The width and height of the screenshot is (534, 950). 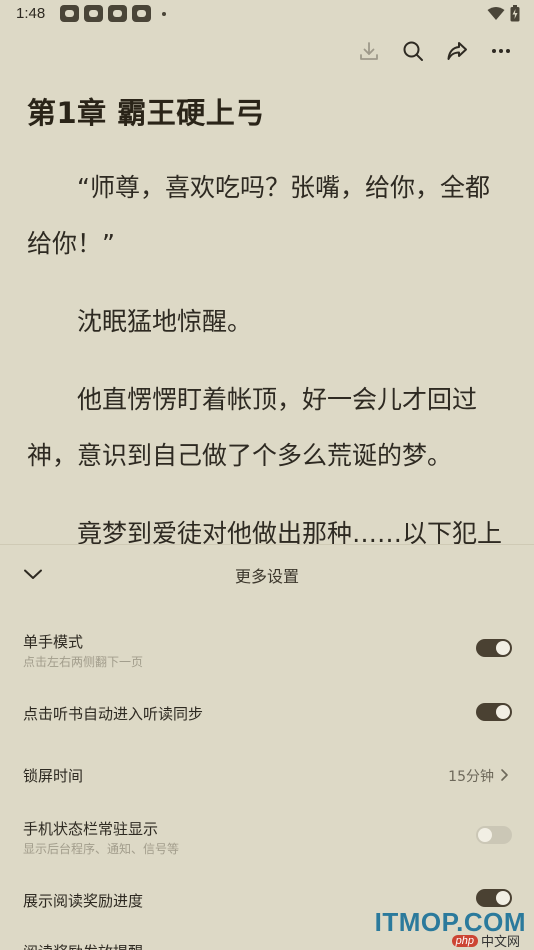 What do you see at coordinates (146, 113) in the screenshot?
I see `chapter-title: 第1章 霸王硬上弓` at bounding box center [146, 113].